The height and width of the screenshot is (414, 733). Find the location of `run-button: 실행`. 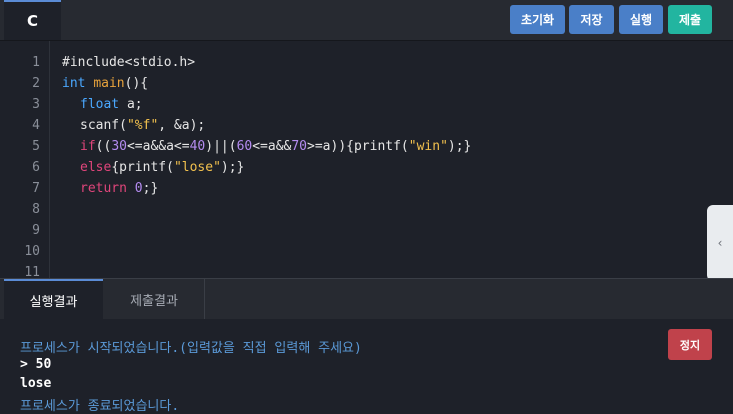

run-button: 실행 is located at coordinates (641, 19).